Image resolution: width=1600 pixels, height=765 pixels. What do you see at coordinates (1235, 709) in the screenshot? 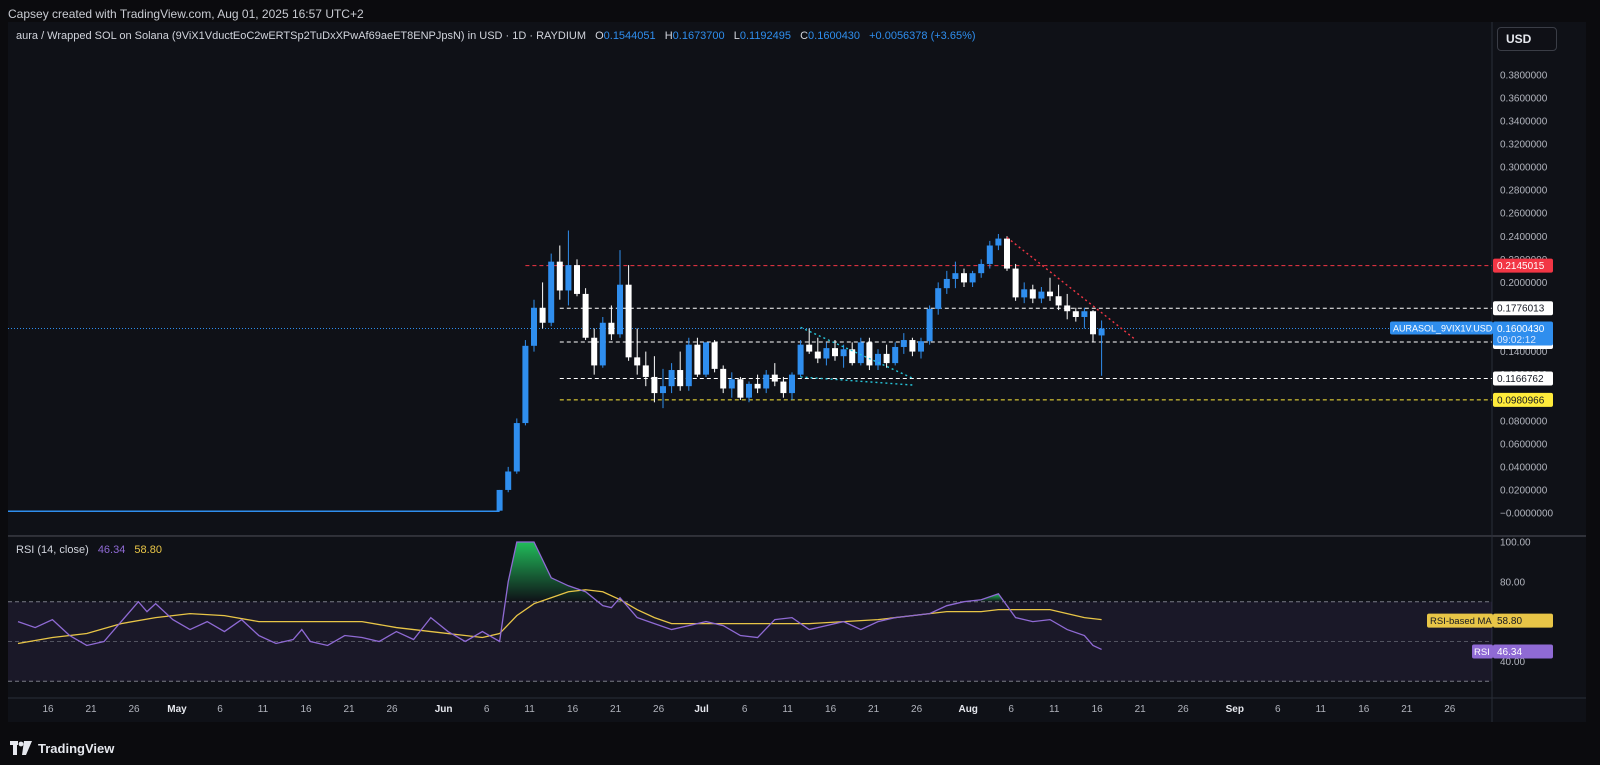
I see `time-tick-label: Sep` at bounding box center [1235, 709].